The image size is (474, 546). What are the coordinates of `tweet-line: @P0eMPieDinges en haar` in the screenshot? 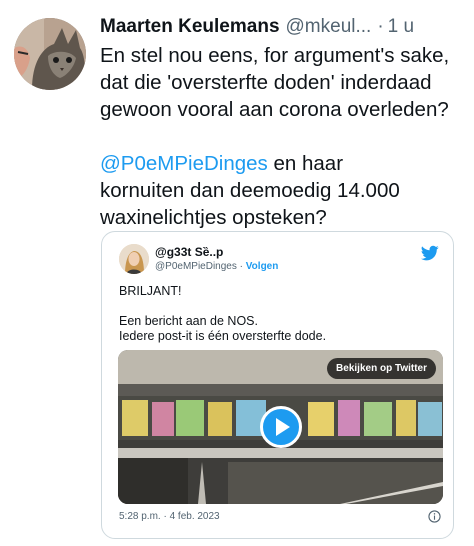 It's located at (282, 163).